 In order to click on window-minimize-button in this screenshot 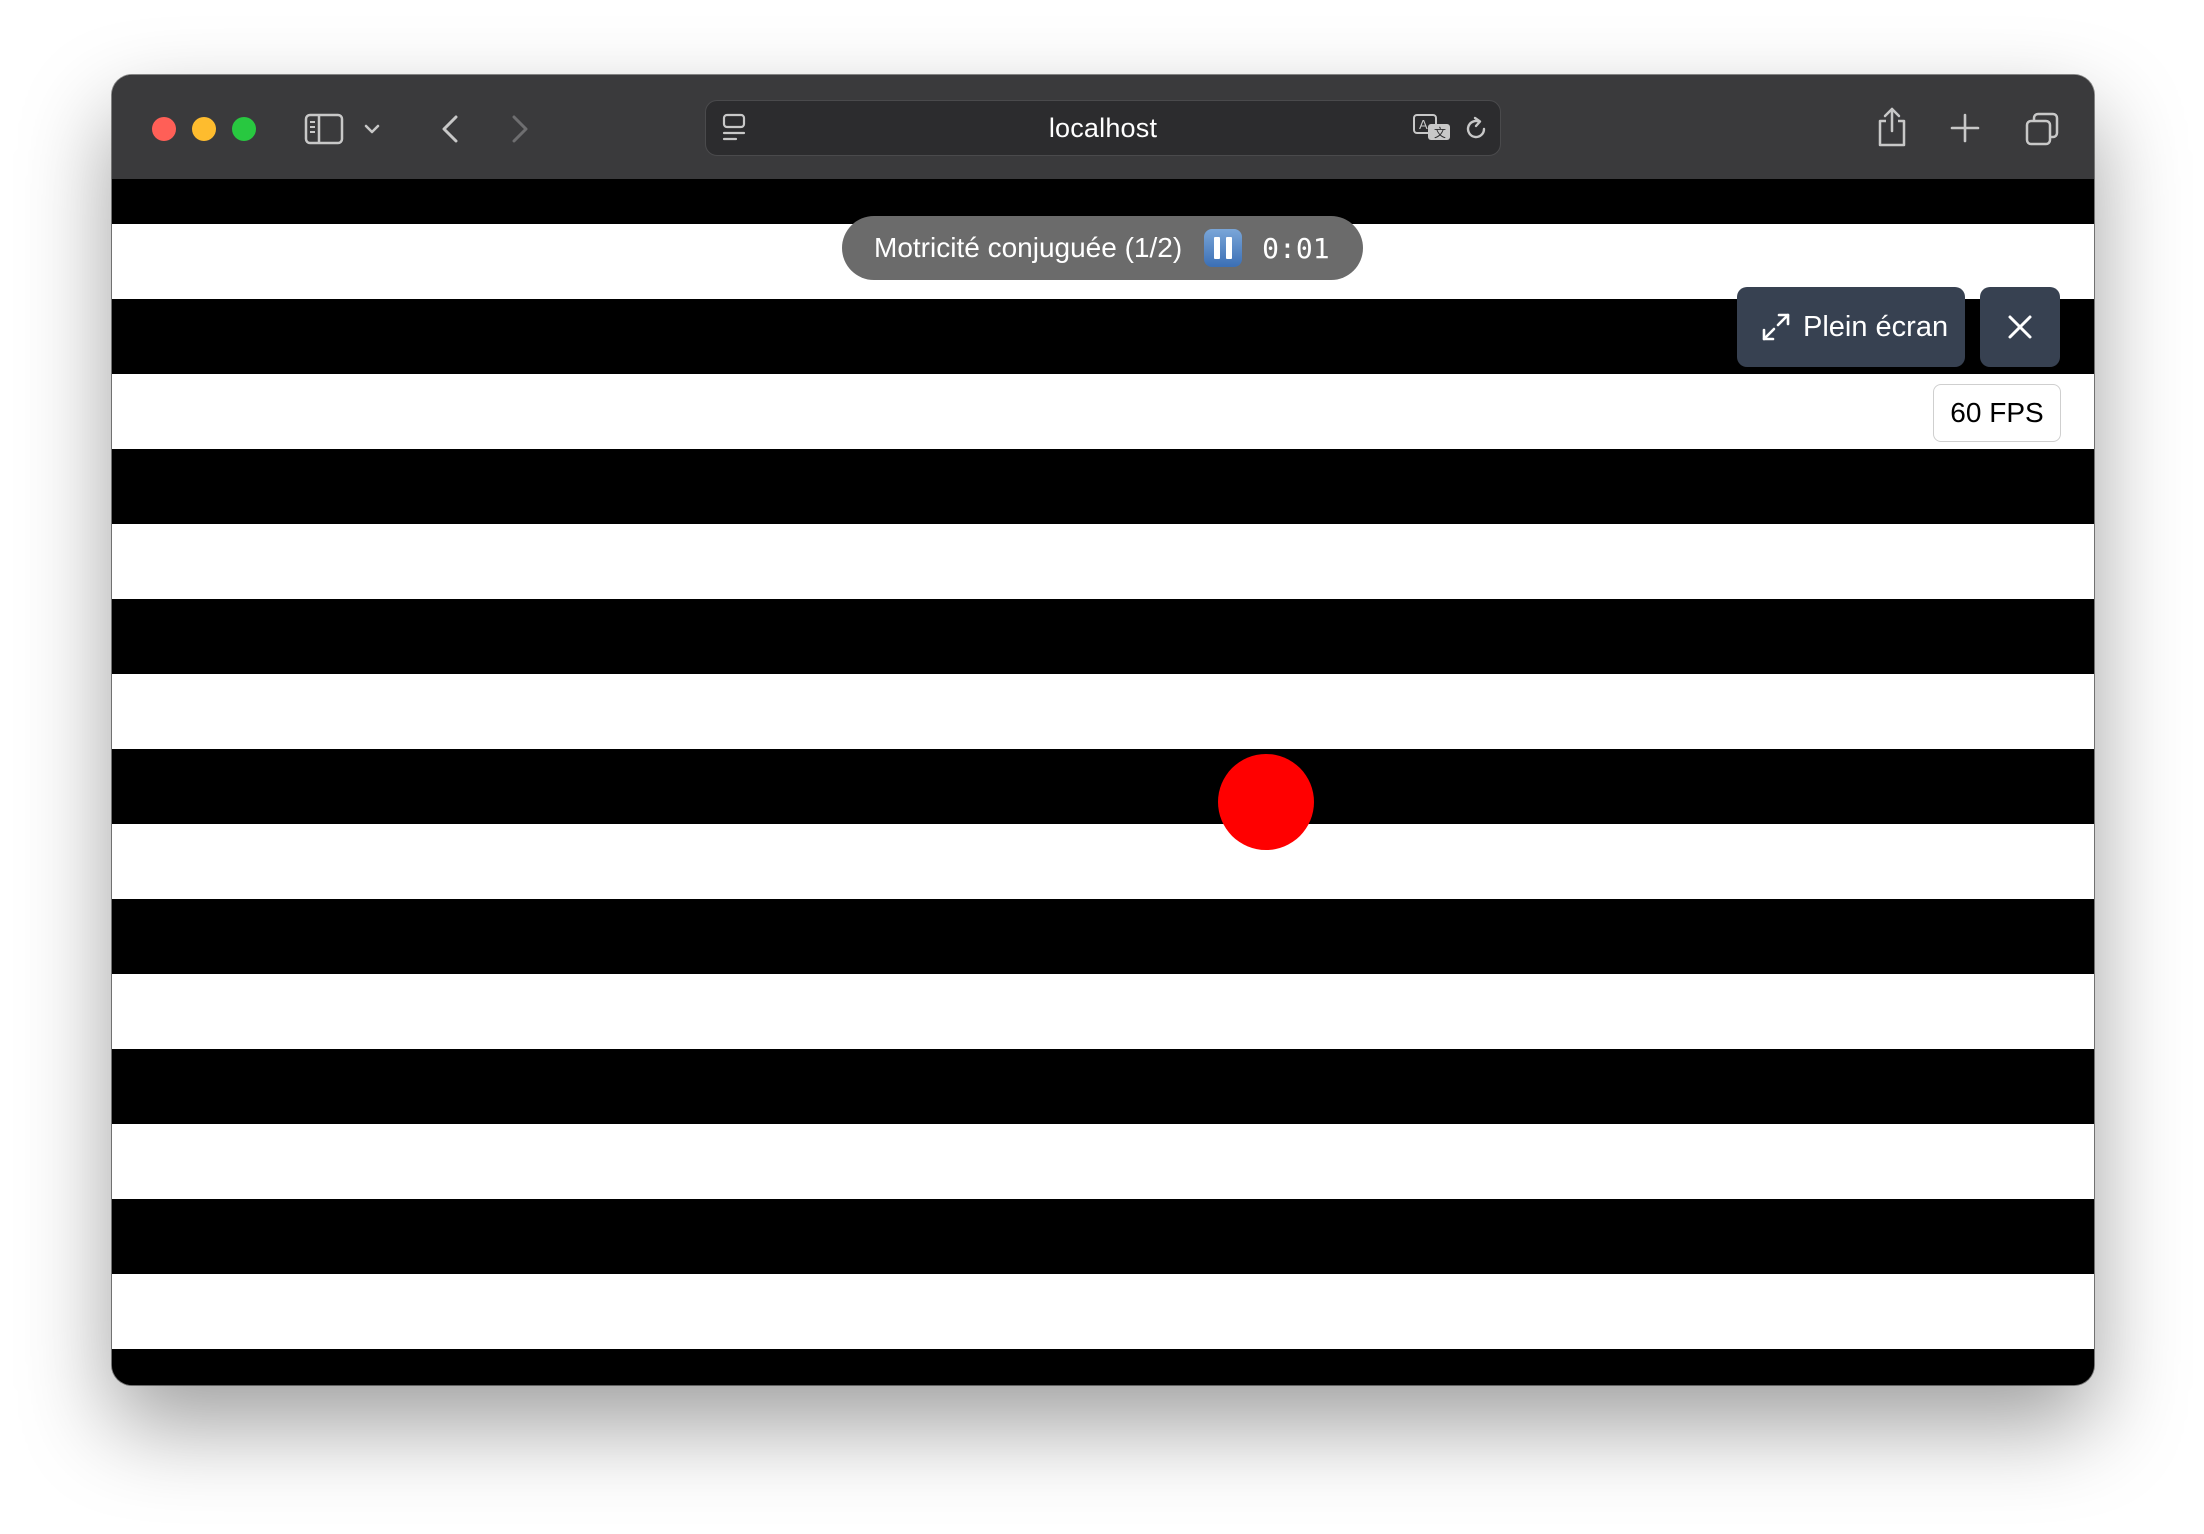, I will do `click(204, 129)`.